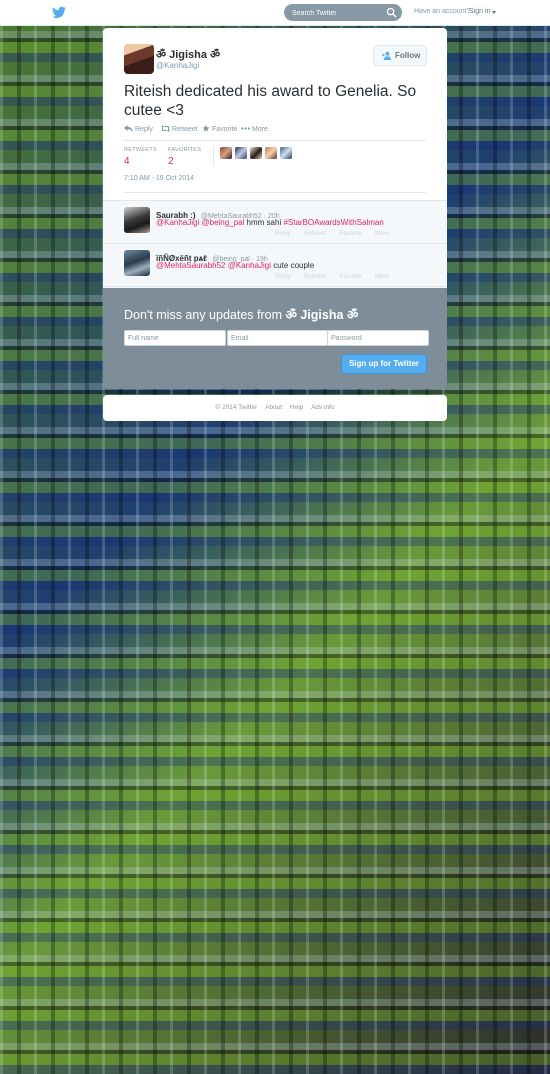 The height and width of the screenshot is (1074, 550). What do you see at coordinates (408, 55) in the screenshot?
I see `follow-label: Follow` at bounding box center [408, 55].